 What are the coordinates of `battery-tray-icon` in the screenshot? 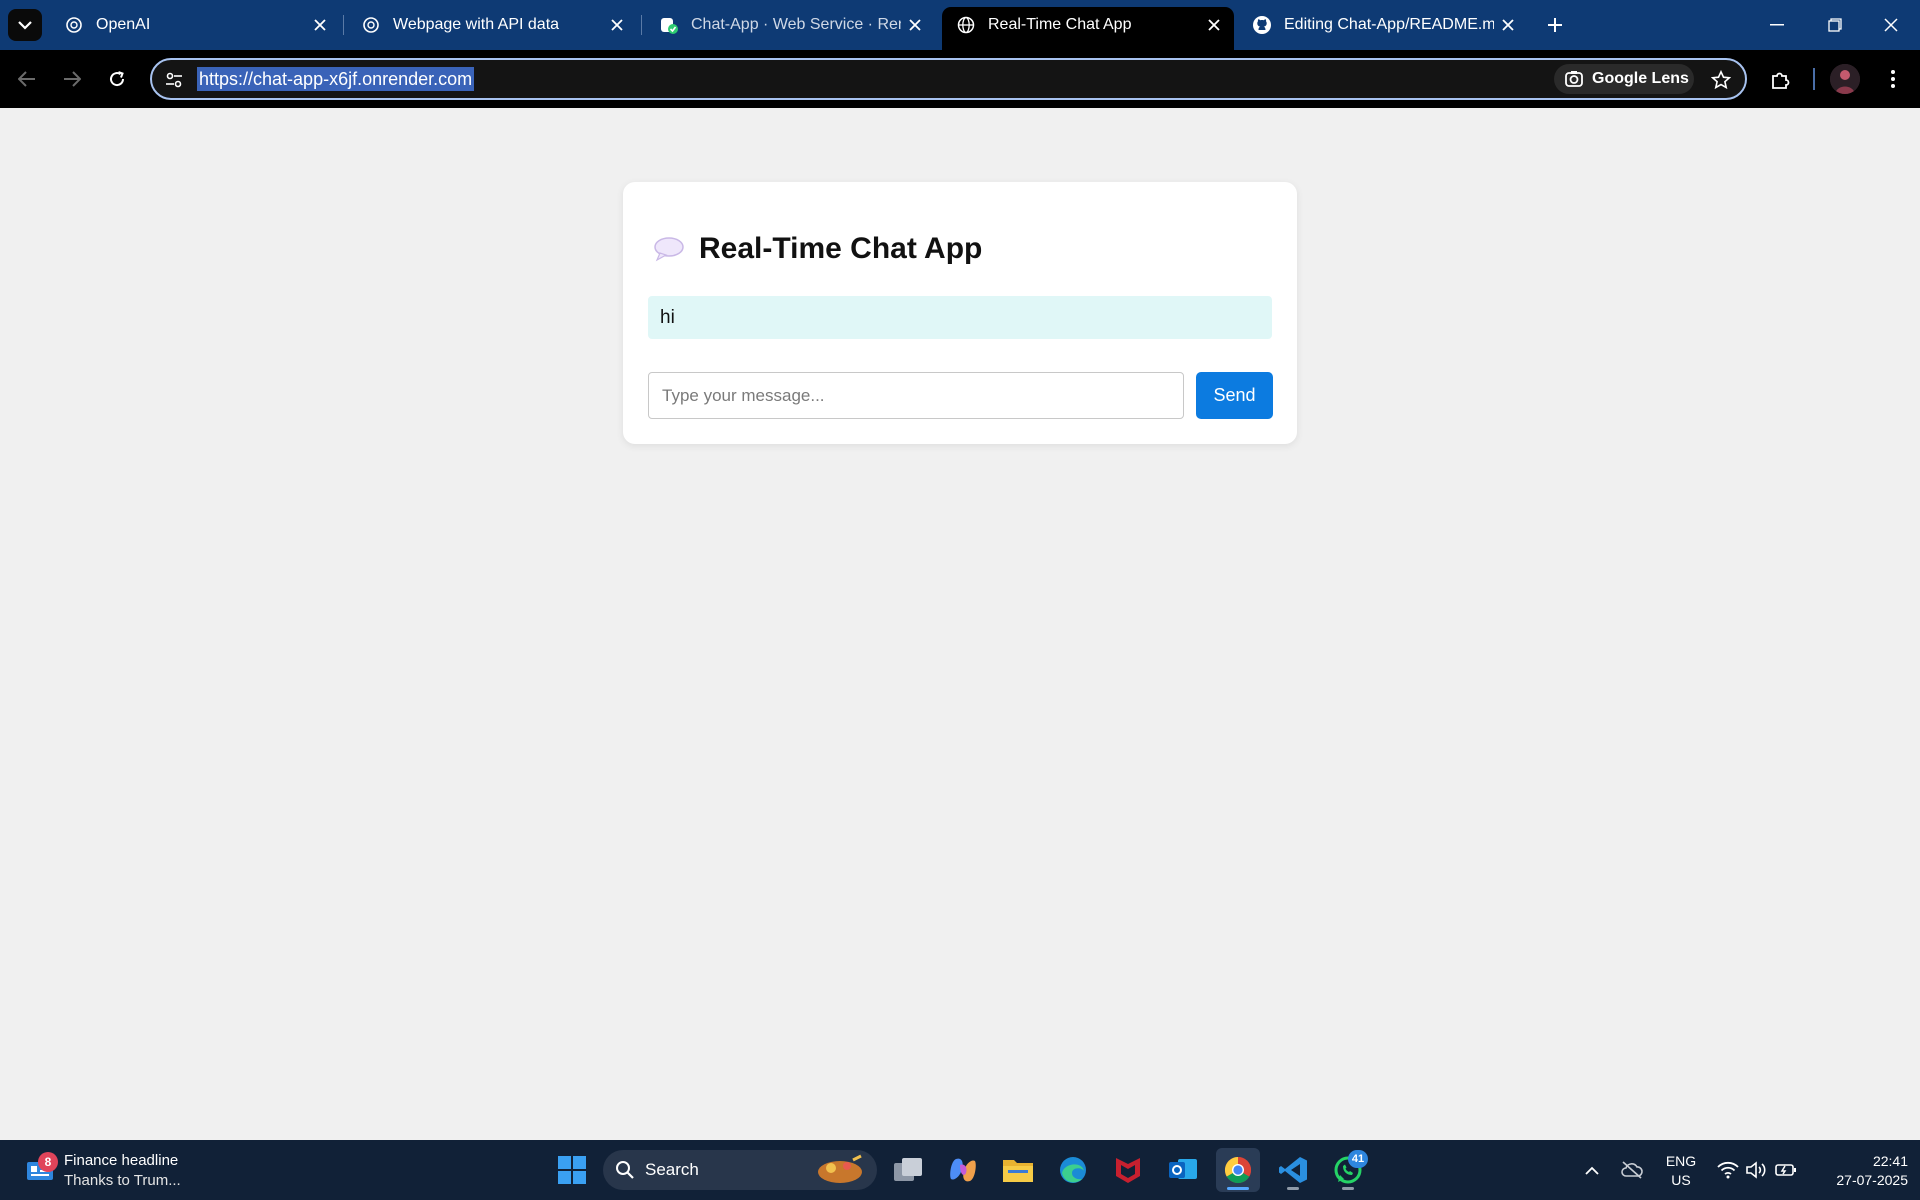 It's located at (1786, 1170).